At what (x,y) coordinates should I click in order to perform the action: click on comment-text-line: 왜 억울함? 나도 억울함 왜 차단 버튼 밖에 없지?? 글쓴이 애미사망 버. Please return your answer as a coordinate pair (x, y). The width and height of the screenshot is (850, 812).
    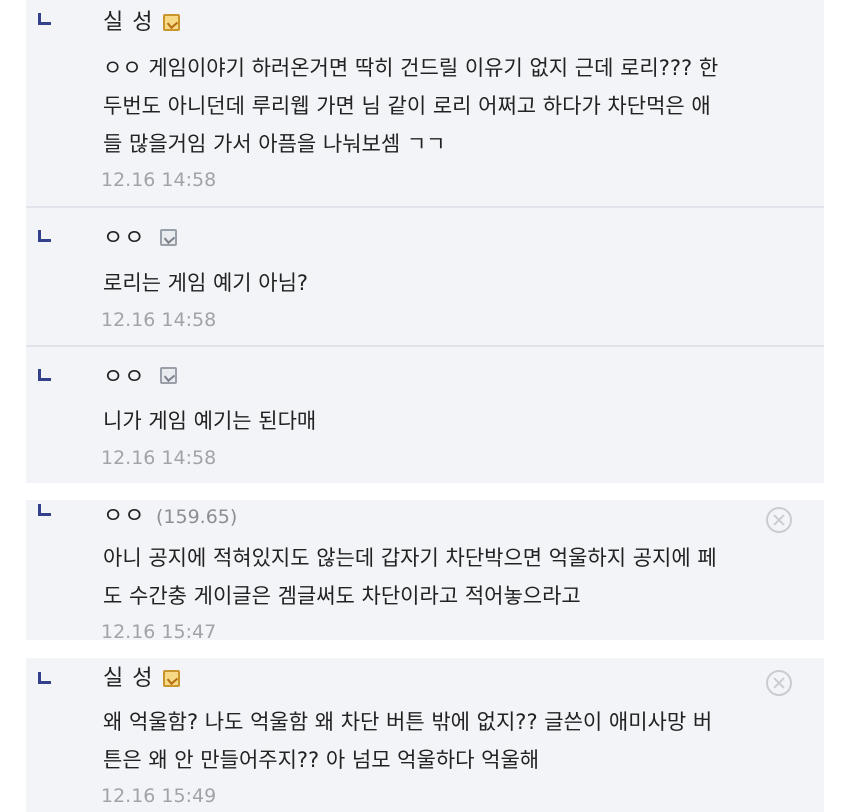
    Looking at the image, I should click on (408, 722).